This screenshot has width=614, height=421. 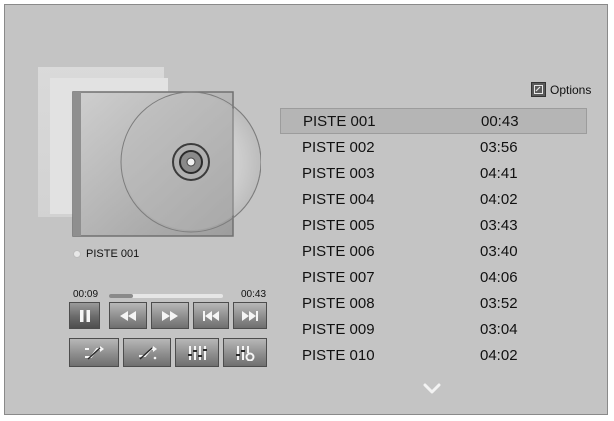 What do you see at coordinates (499, 277) in the screenshot?
I see `track-duration: 04:06` at bounding box center [499, 277].